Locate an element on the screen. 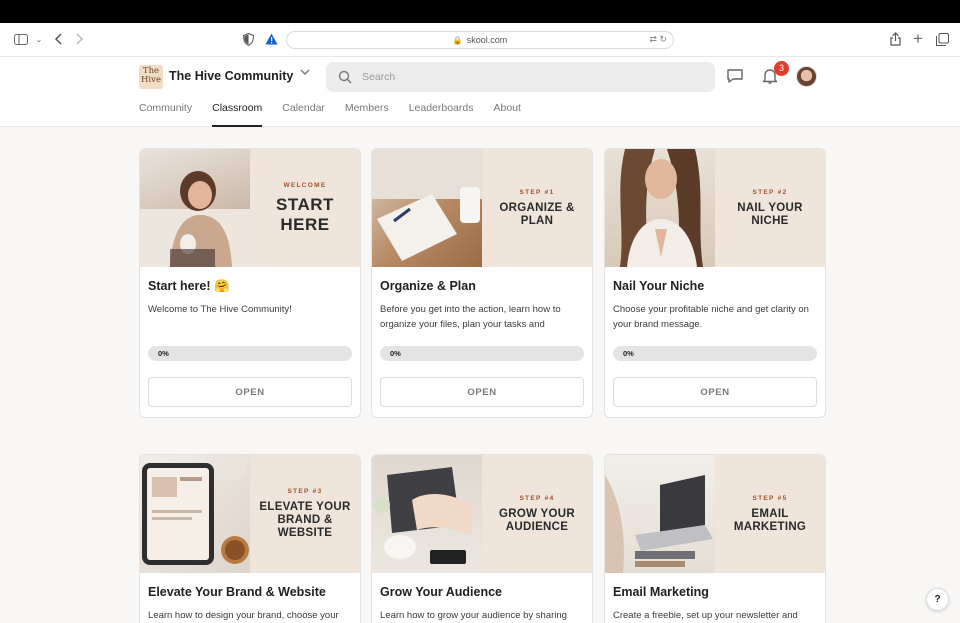  course-title: Nail Your Niche is located at coordinates (658, 286).